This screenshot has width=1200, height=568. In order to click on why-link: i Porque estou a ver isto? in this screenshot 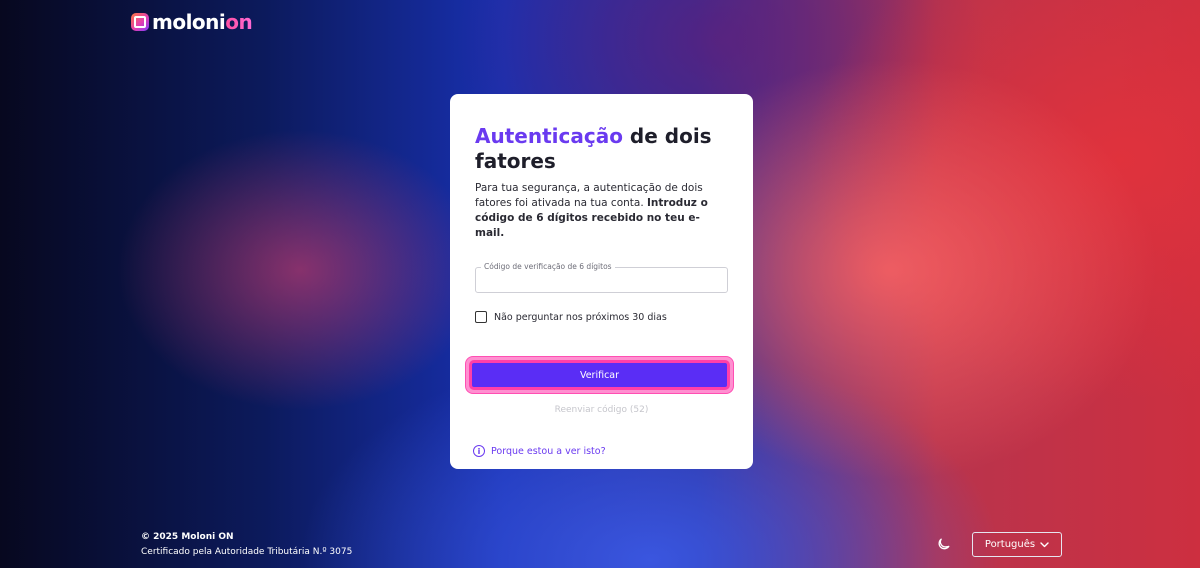, I will do `click(600, 451)`.